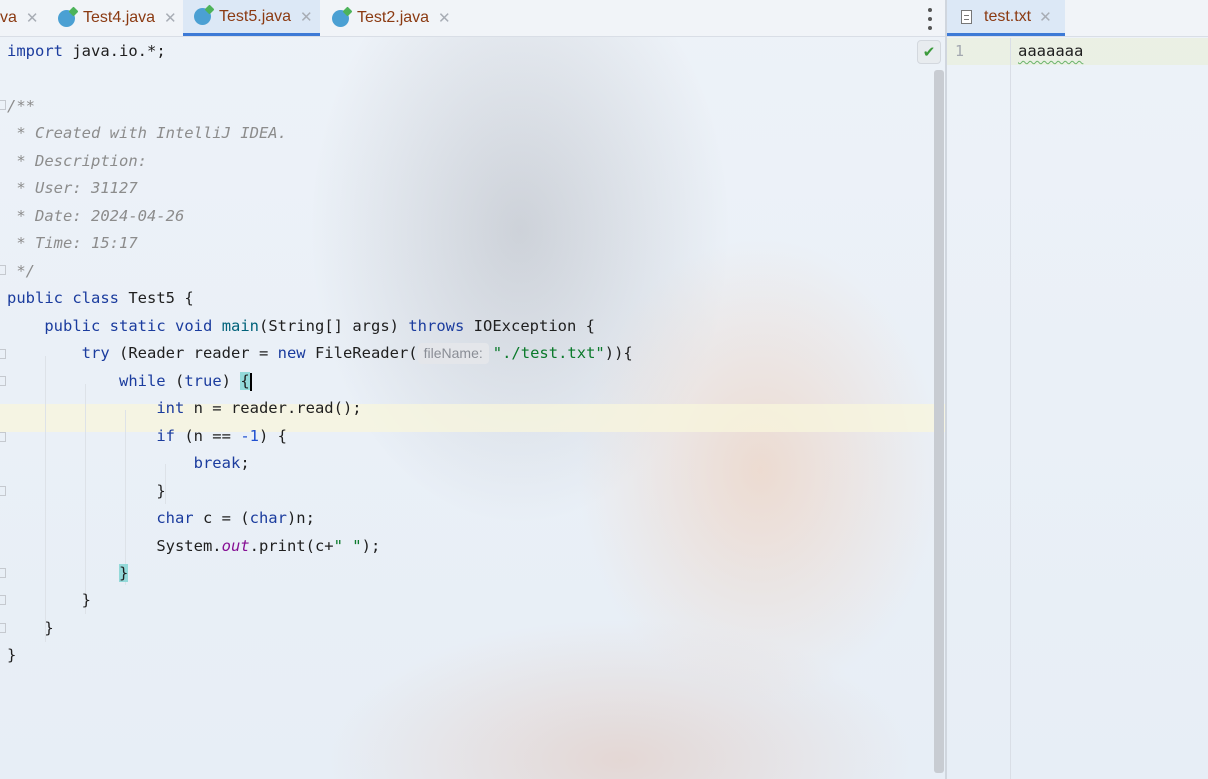  Describe the element at coordinates (371, 546) in the screenshot. I see `code-text: );` at that location.